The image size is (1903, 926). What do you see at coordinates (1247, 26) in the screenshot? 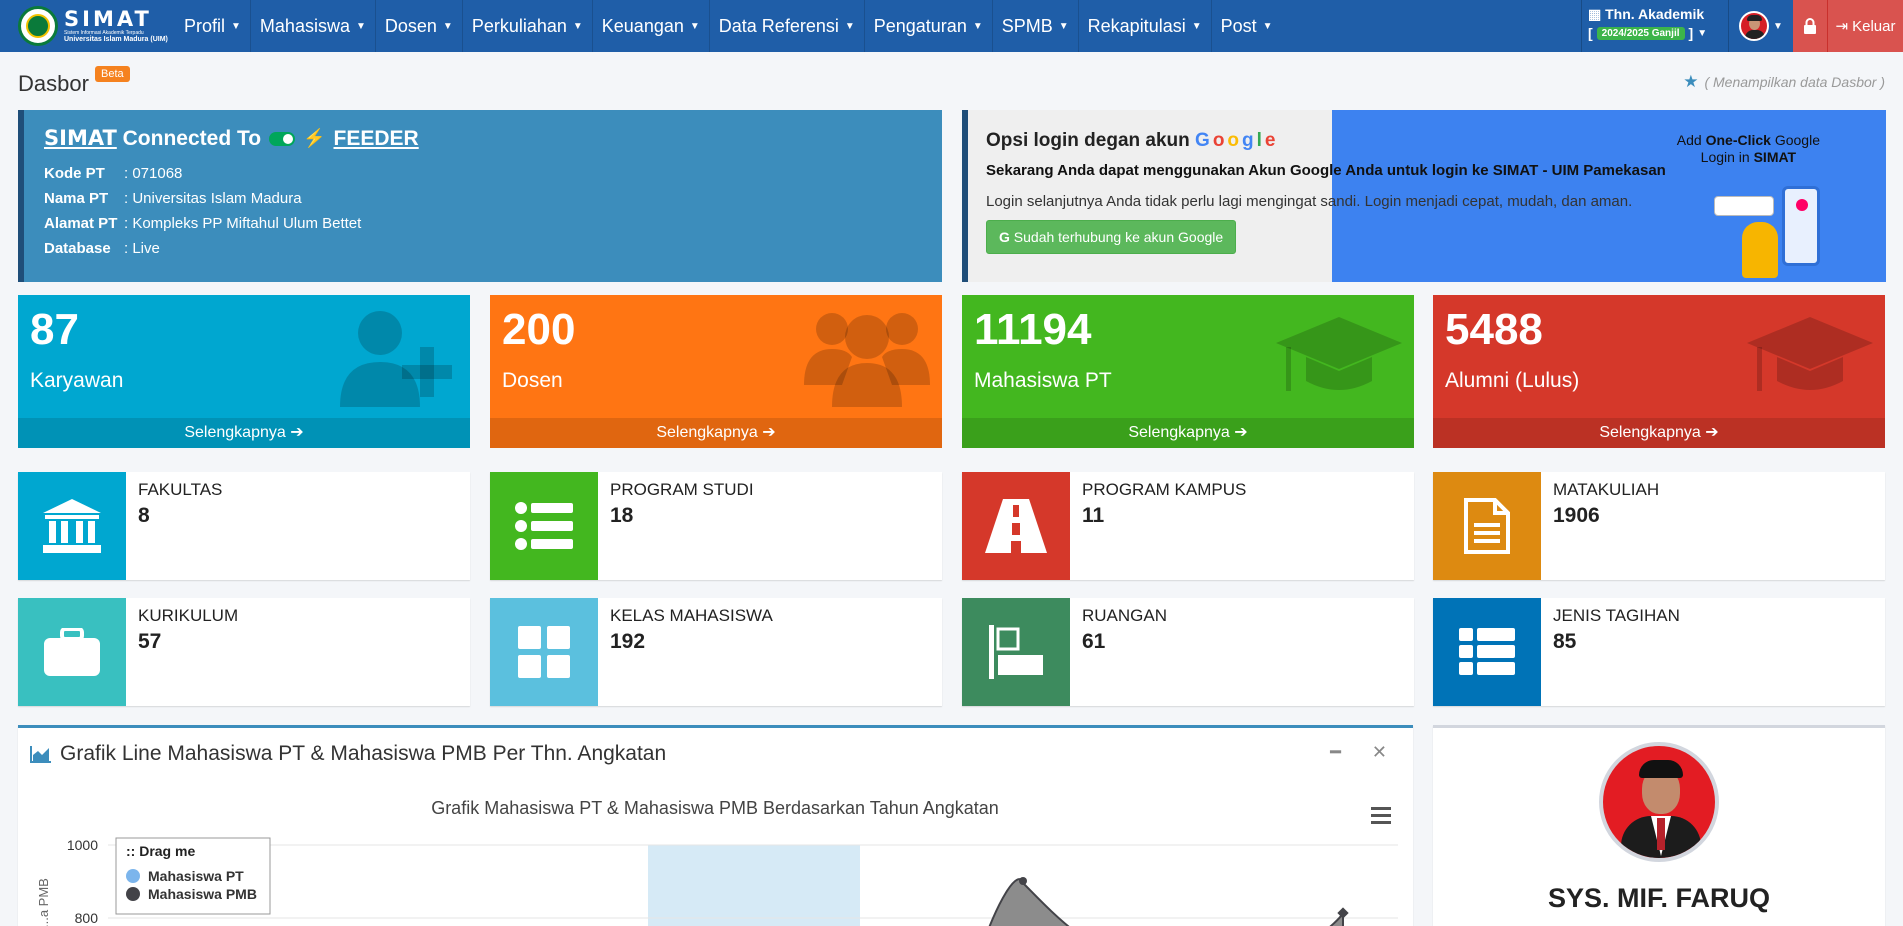
I see `menu-post: Post ▼` at bounding box center [1247, 26].